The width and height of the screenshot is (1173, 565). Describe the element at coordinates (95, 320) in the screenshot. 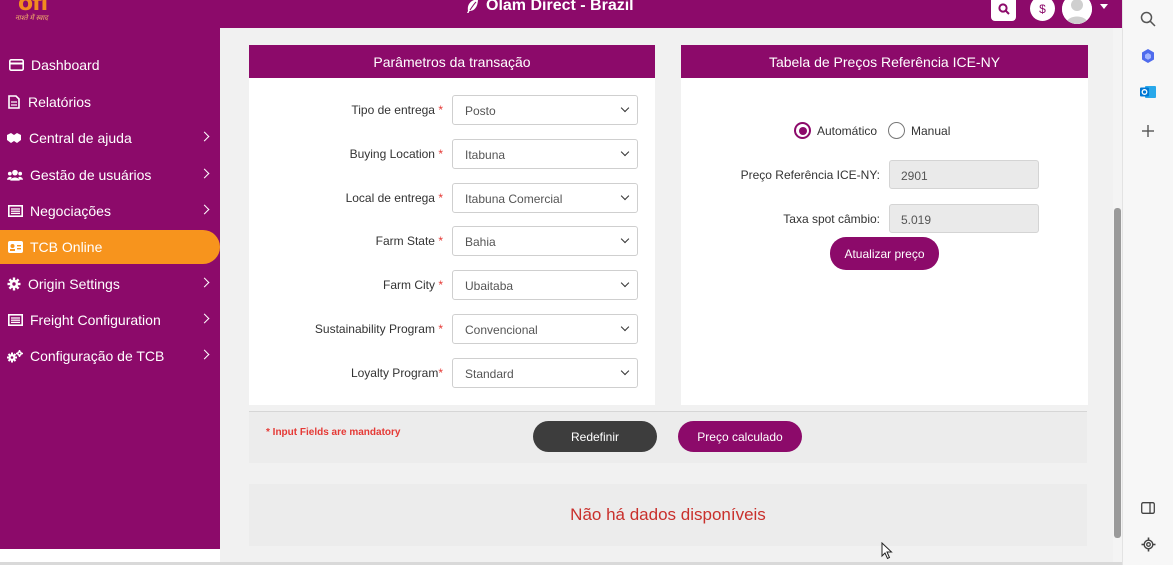

I see `sidebar-item-label: Freight Configuration` at that location.